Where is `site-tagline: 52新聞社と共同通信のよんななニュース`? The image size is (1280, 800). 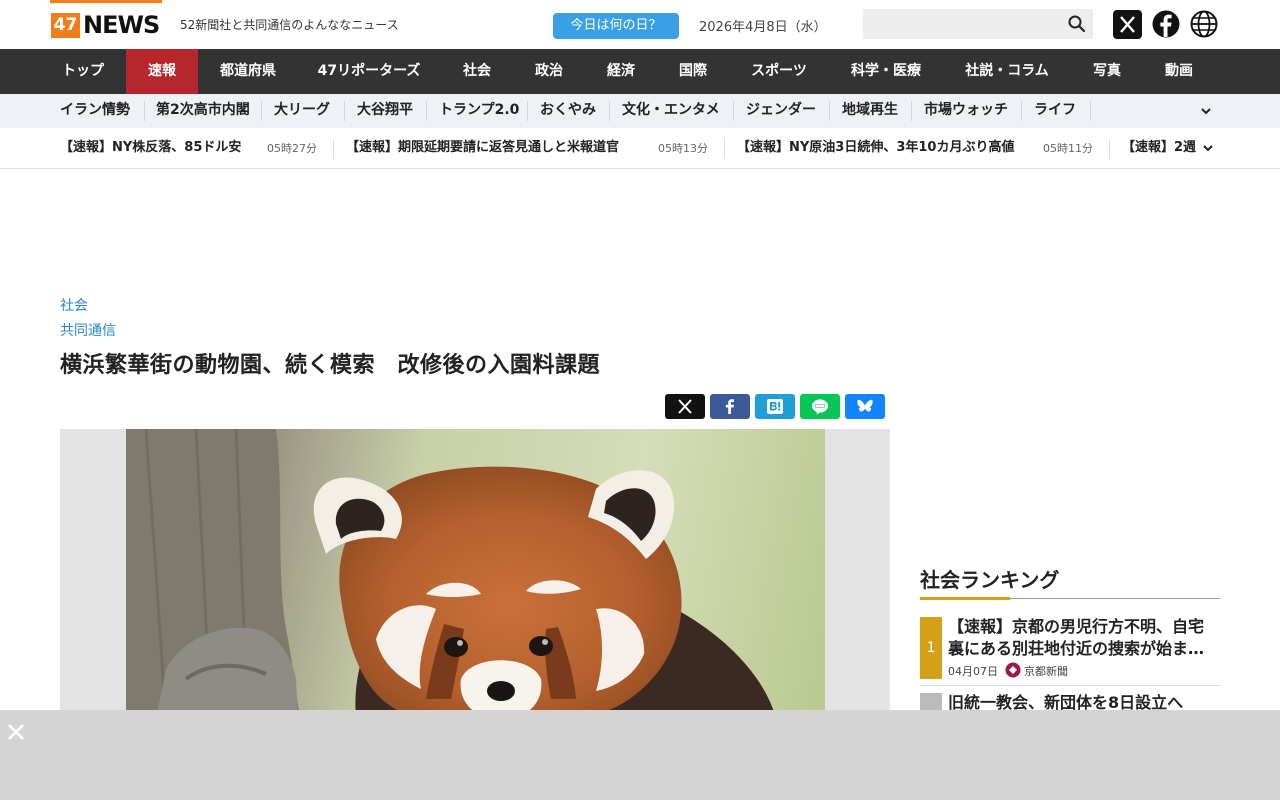
site-tagline: 52新聞社と共同通信のよんななニュース is located at coordinates (289, 25).